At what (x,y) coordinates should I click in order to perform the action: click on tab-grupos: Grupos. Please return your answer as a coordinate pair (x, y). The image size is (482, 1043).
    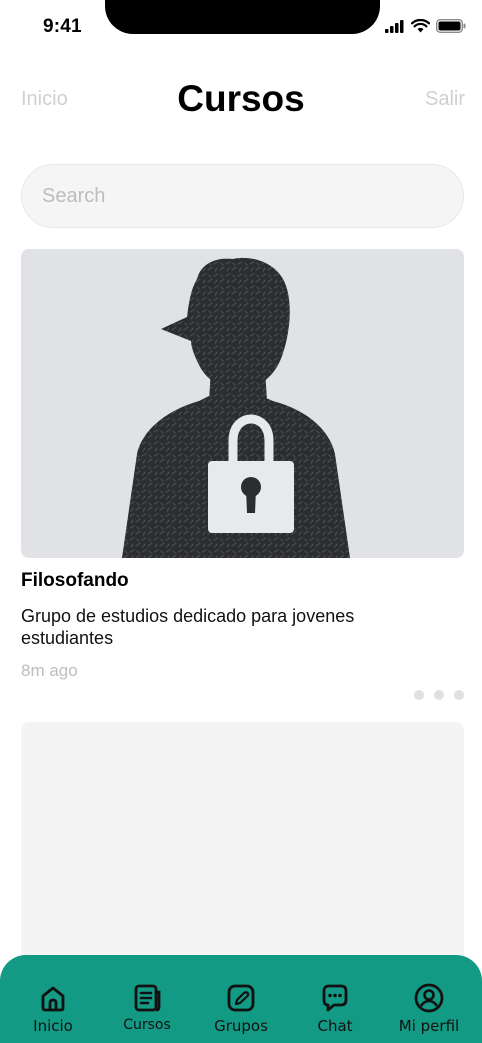
    Looking at the image, I should click on (241, 999).